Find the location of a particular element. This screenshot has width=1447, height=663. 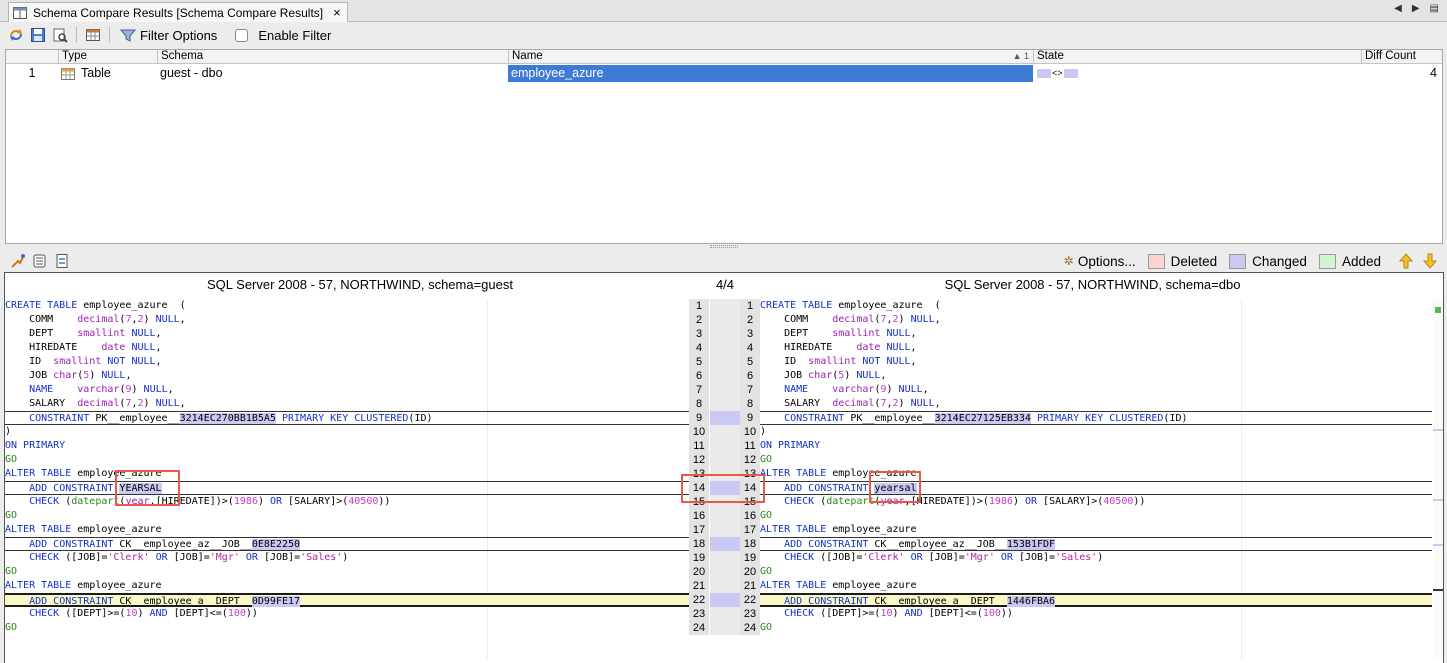

diff-legend: ✲ Options... Deleted Changed Added is located at coordinates (1250, 261).